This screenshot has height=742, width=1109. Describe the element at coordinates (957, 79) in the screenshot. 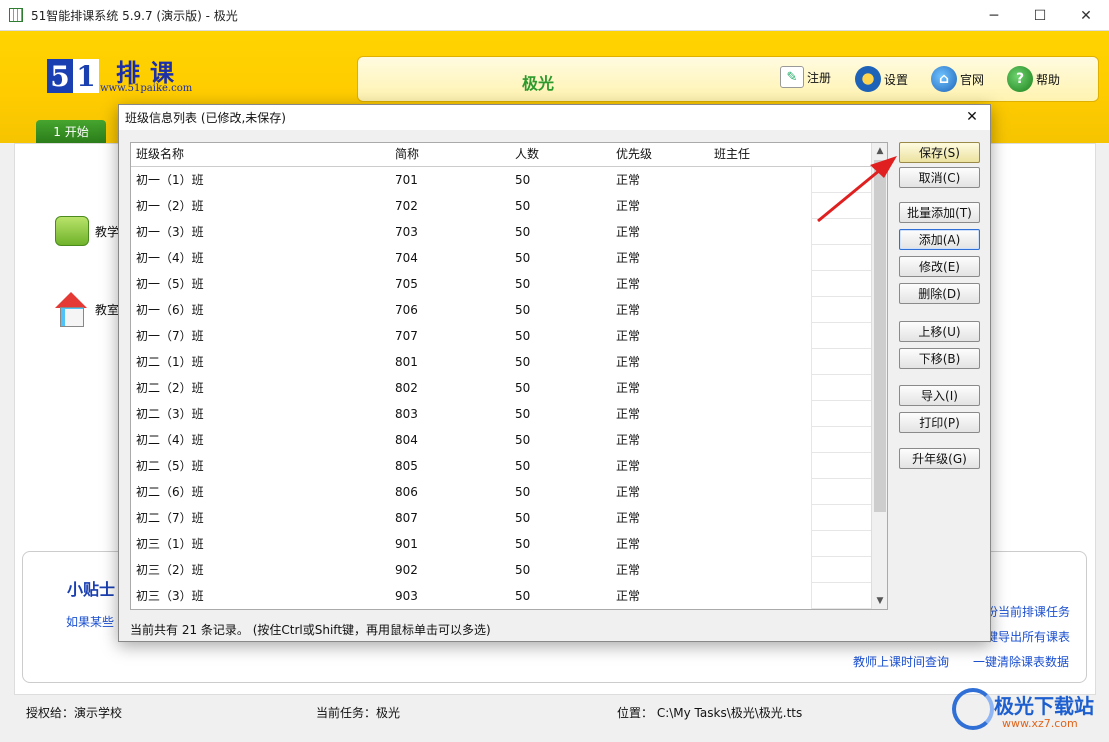

I see `website-button: ⌂ 官网` at that location.